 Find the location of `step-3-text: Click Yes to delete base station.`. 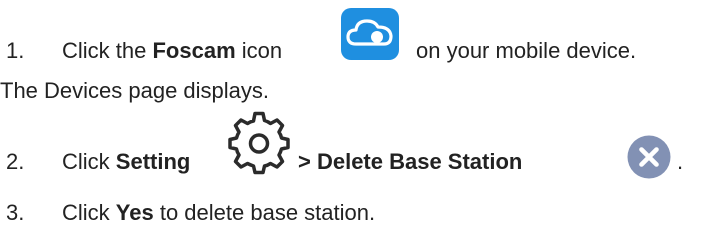

step-3-text: Click Yes to delete base station. is located at coordinates (218, 213).